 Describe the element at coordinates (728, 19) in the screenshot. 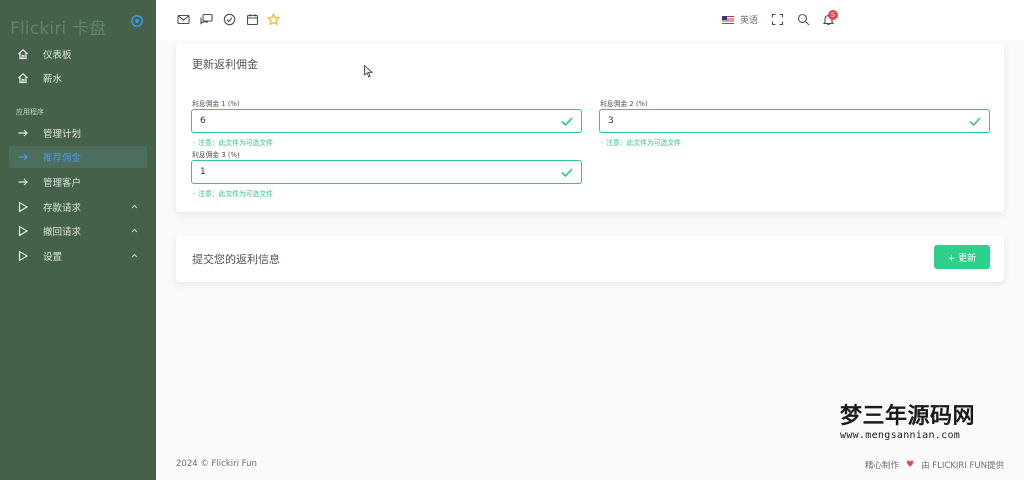

I see `us-flag-icon` at that location.